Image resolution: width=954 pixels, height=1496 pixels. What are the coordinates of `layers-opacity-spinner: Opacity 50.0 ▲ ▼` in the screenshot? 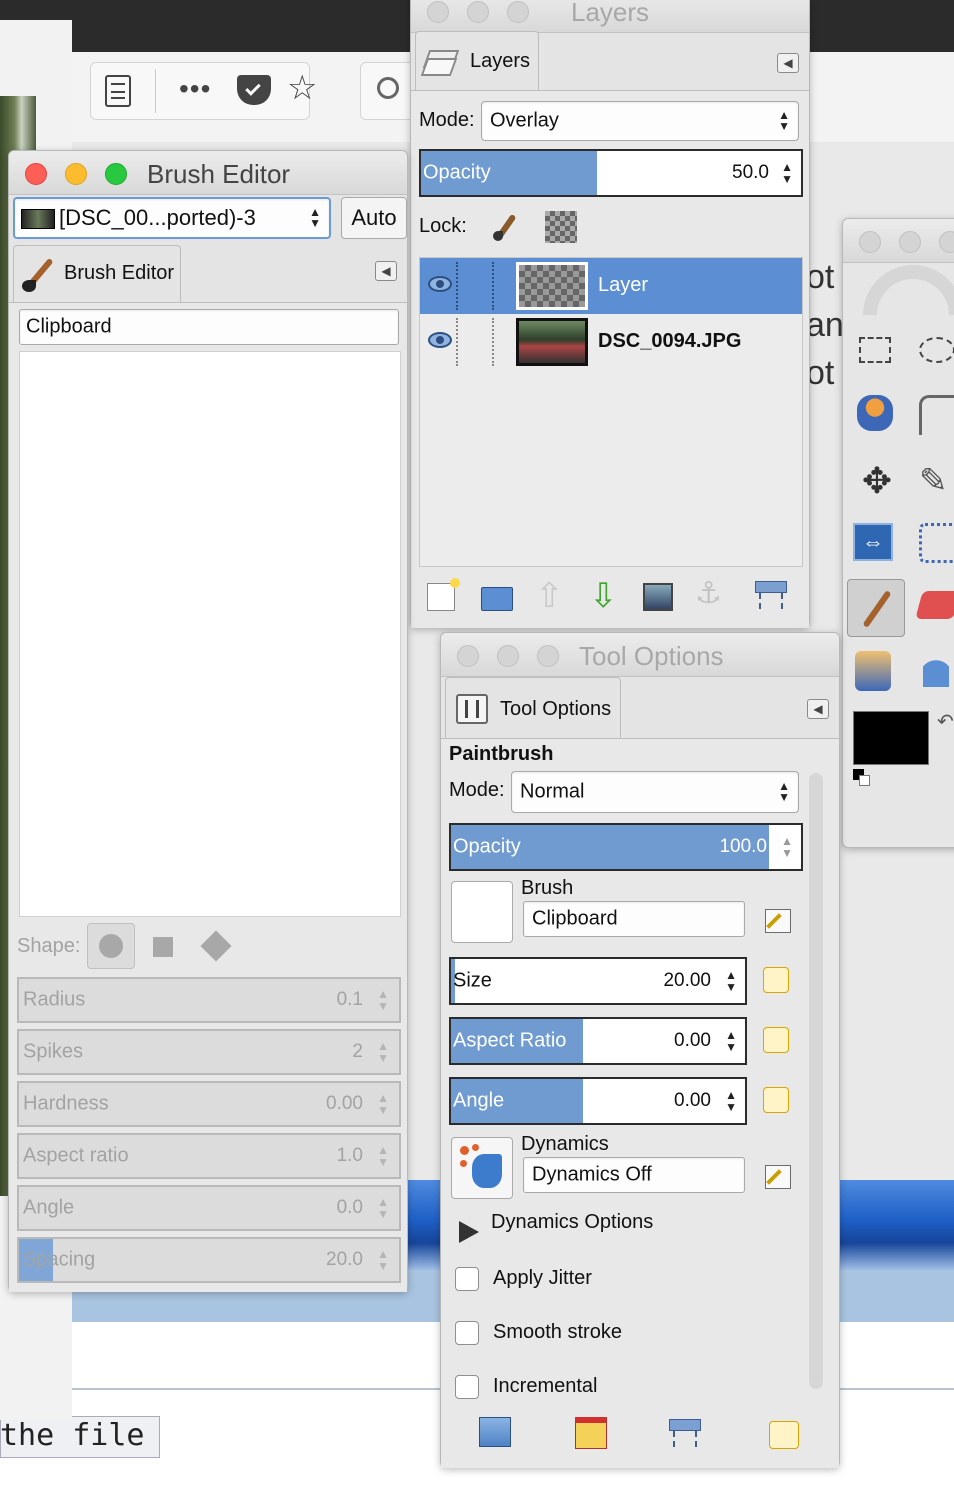 It's located at (611, 173).